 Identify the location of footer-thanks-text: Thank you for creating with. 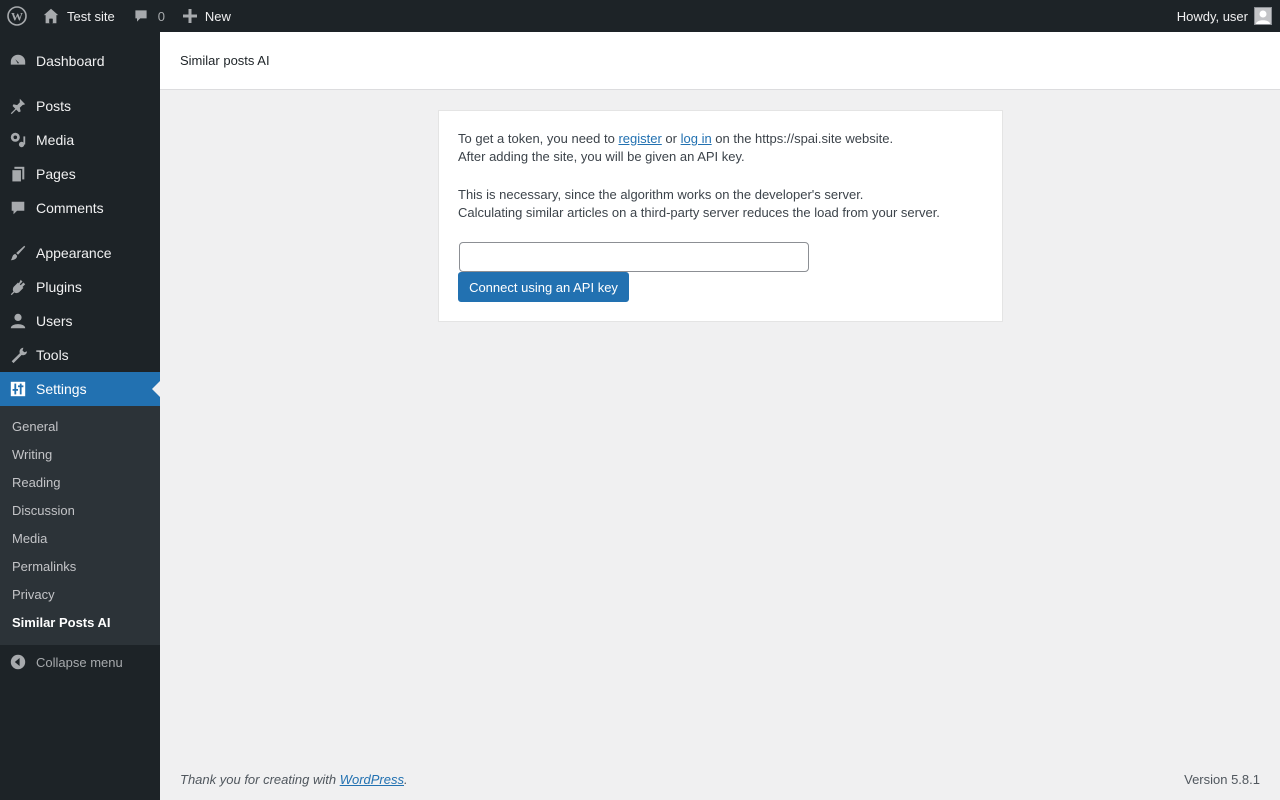
(260, 779).